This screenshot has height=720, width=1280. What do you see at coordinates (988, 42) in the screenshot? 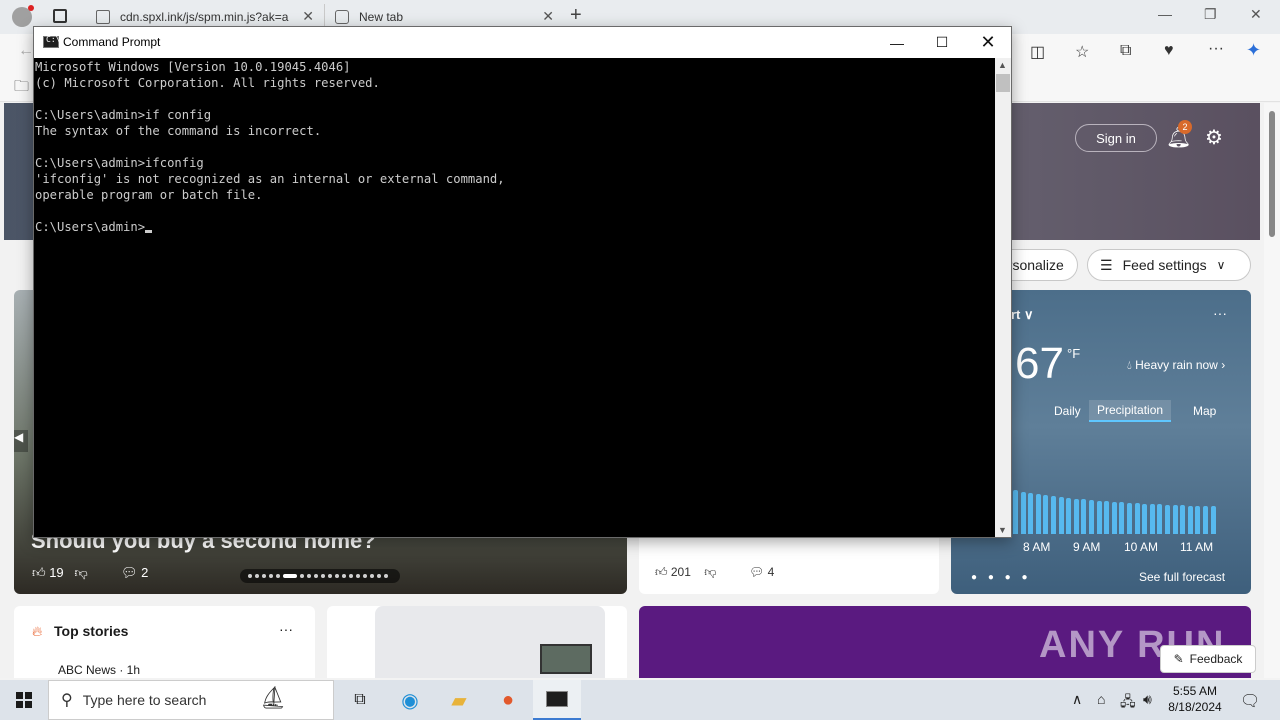
I see `close-icon: ✕` at bounding box center [988, 42].